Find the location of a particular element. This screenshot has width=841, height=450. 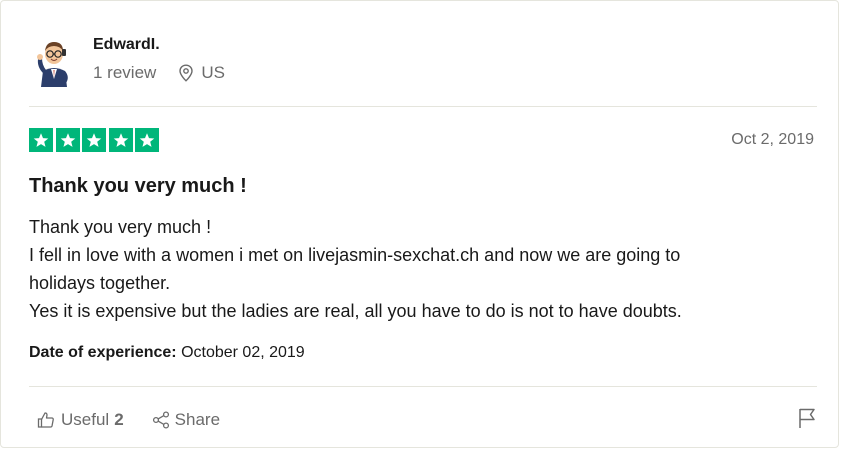

reviewer-meta: 1 review US is located at coordinates (159, 73).